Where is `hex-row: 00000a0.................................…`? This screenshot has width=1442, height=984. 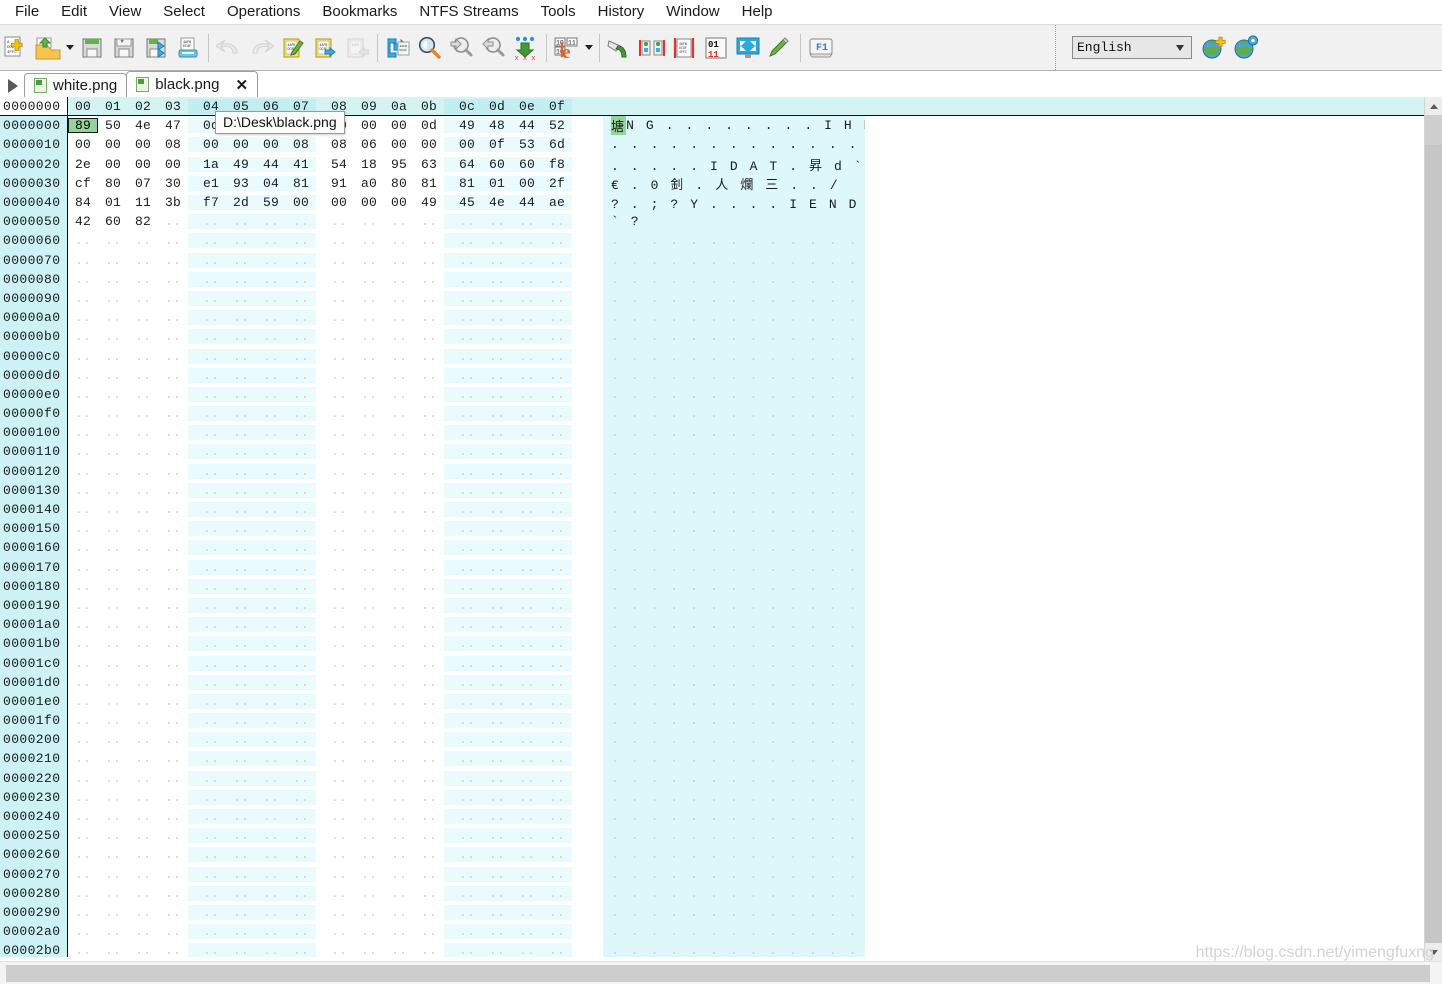
hex-row: 00000a0.................................… is located at coordinates (721, 318).